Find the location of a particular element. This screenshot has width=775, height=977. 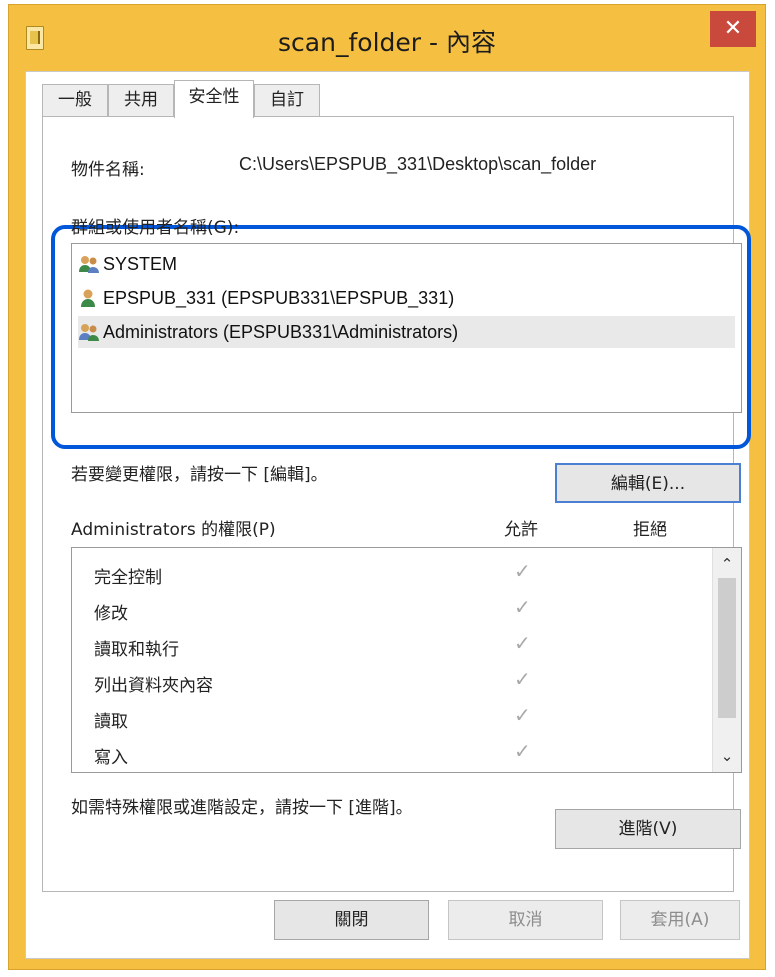

permissions-scrollbar: ⌃ ⌄ is located at coordinates (726, 660).